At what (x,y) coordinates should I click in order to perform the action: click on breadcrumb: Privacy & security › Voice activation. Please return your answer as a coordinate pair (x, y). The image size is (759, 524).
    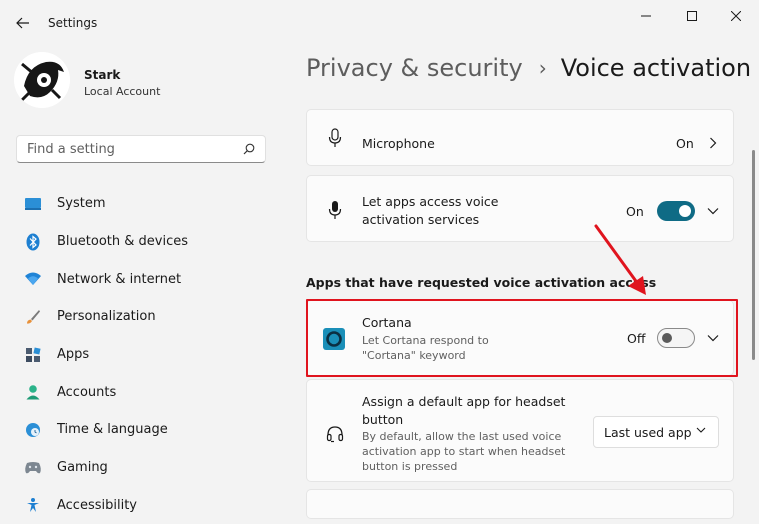
    Looking at the image, I should click on (528, 68).